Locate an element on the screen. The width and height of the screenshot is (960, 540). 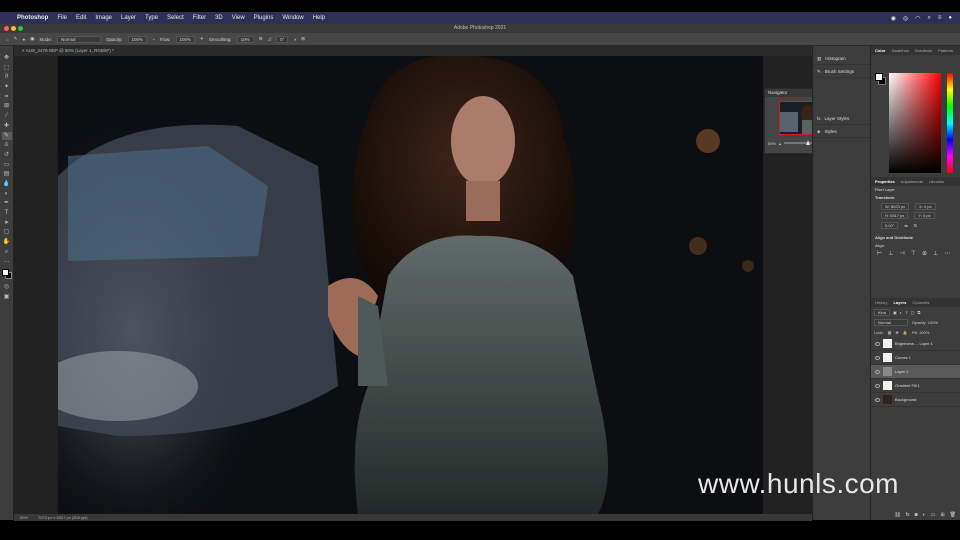
tab-history: History is located at coordinates (881, 302).